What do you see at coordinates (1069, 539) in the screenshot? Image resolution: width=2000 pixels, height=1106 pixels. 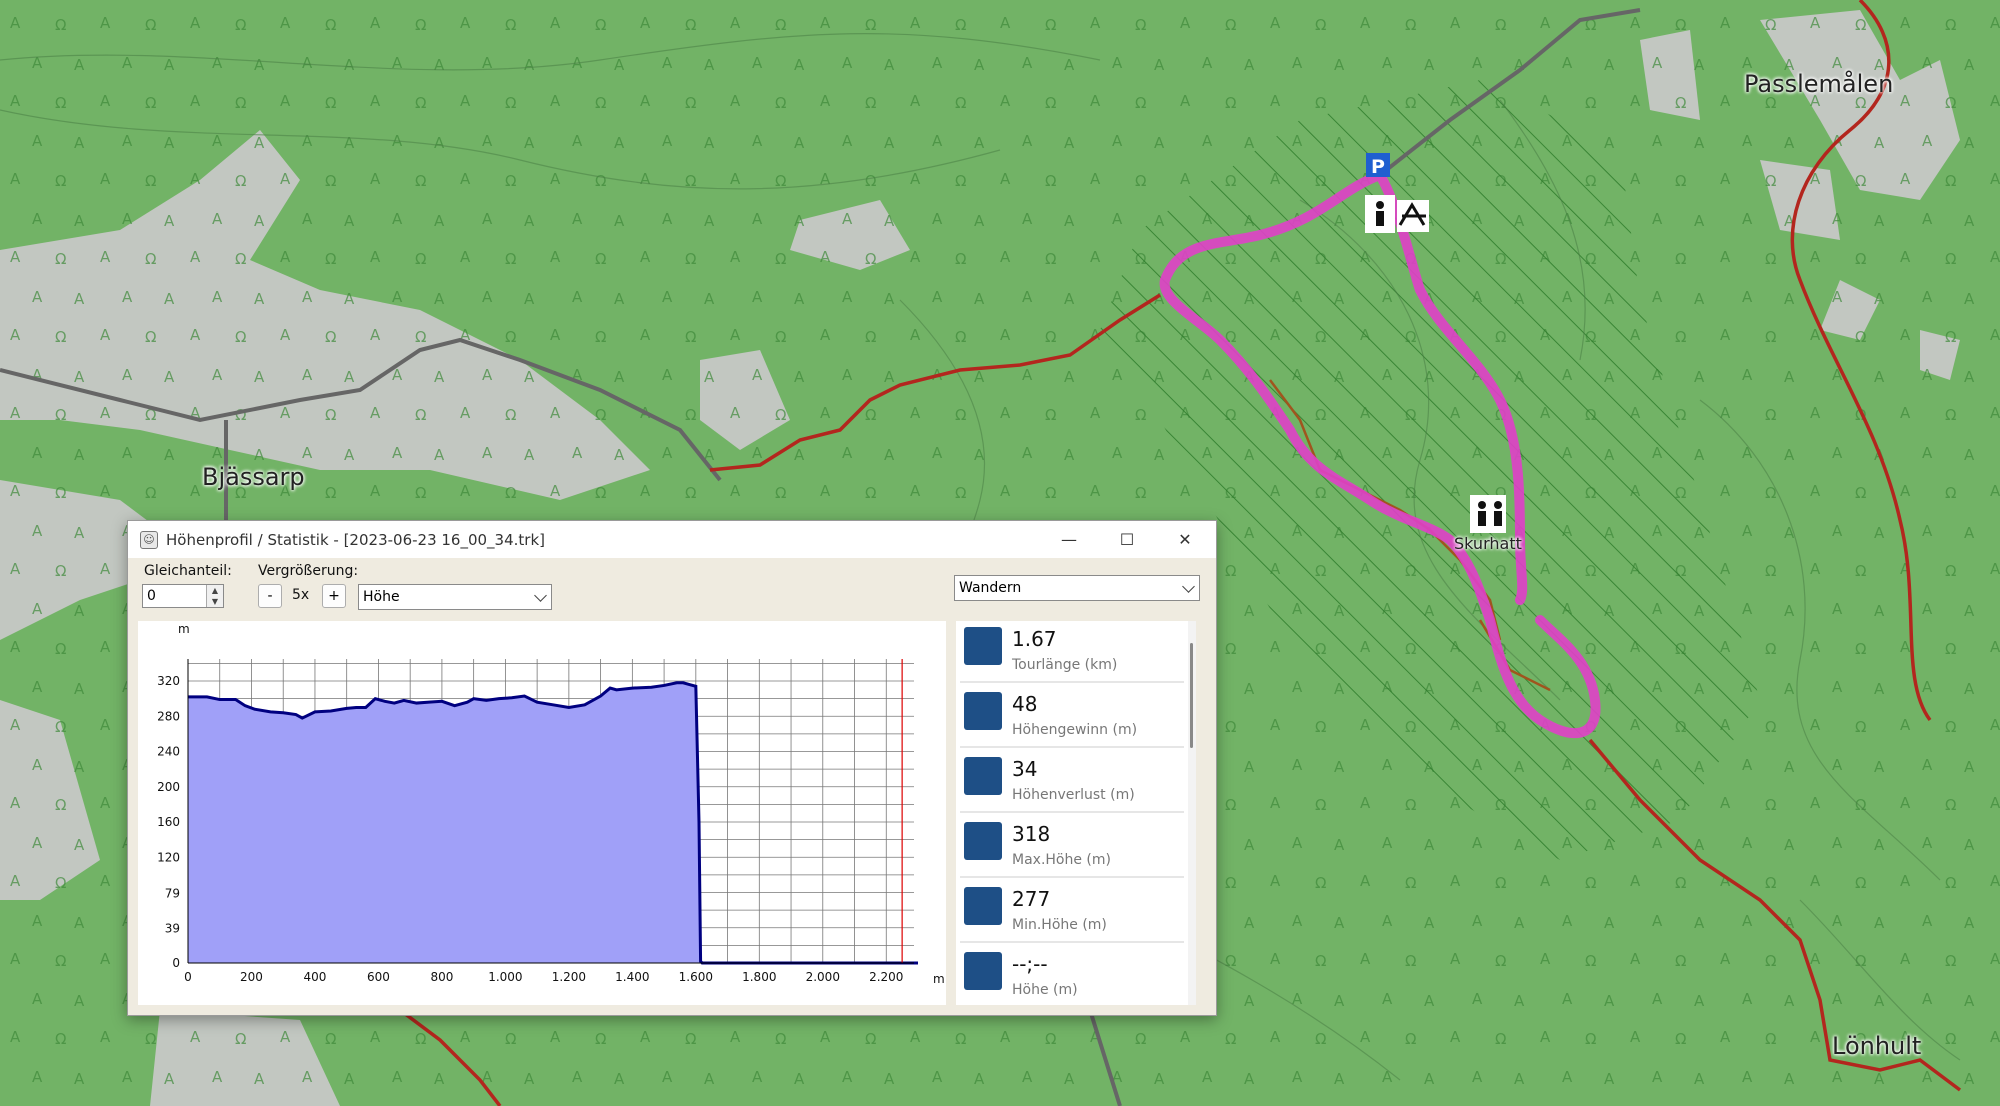 I see `minimize-button: —` at bounding box center [1069, 539].